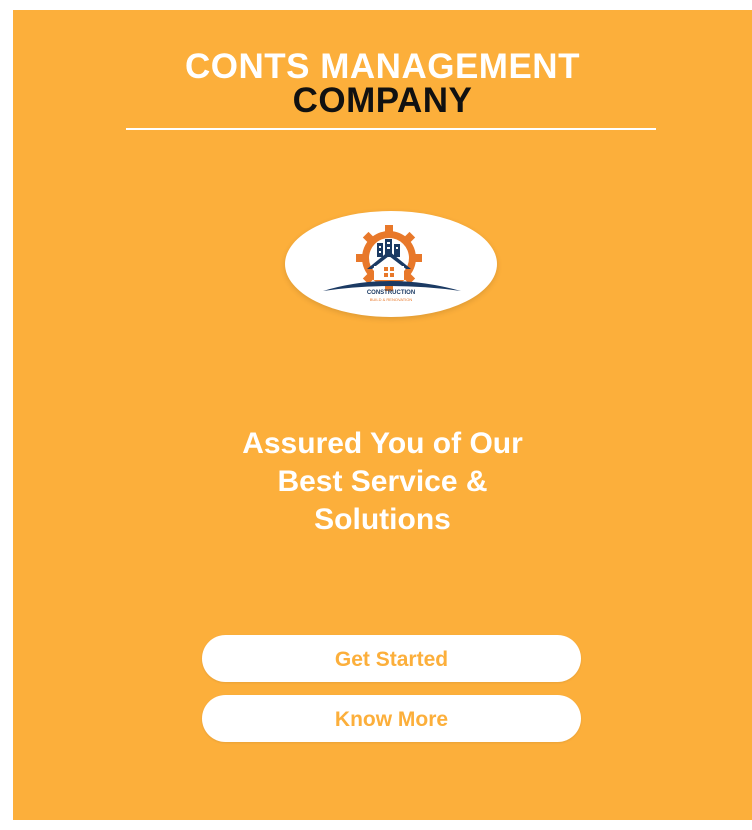 The image size is (752, 830). Describe the element at coordinates (391, 129) in the screenshot. I see `title-divider` at that location.